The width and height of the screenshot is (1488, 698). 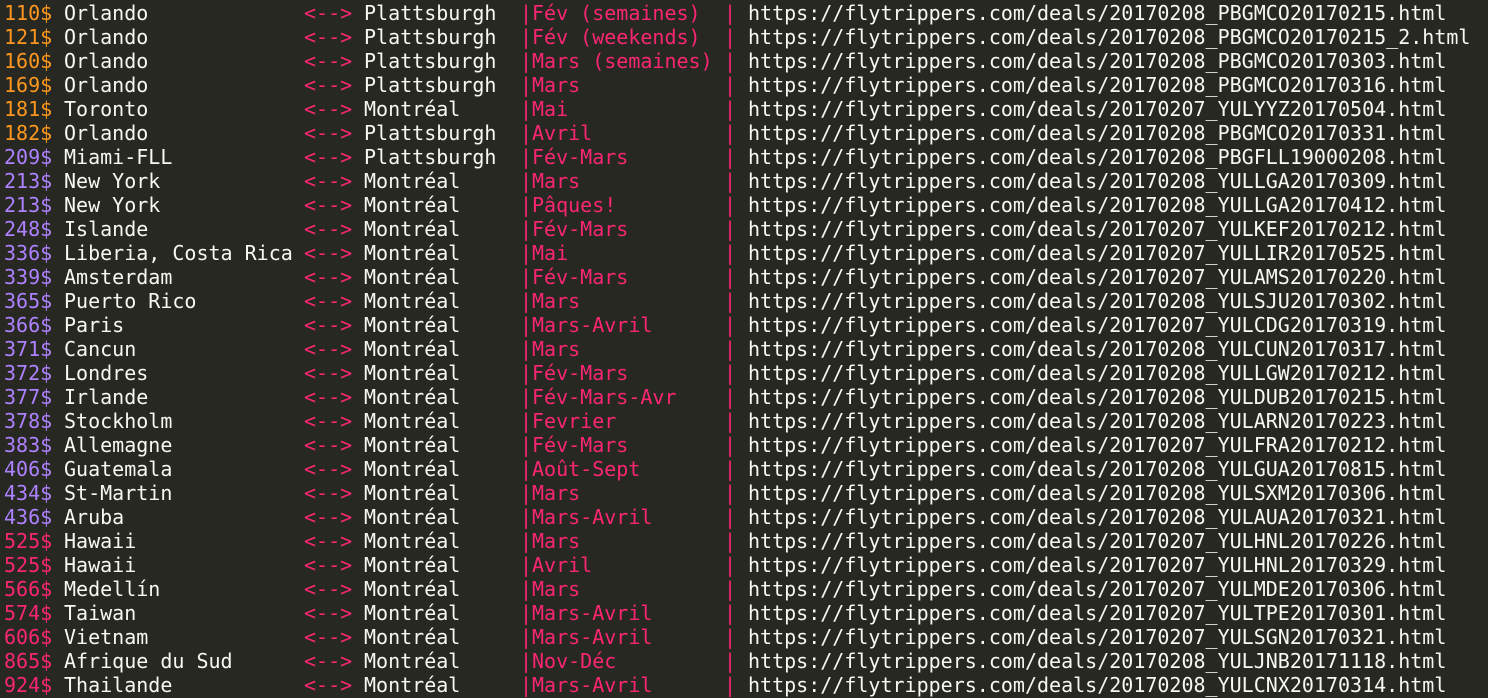 I want to click on deal-price: 436$, so click(x=28, y=517).